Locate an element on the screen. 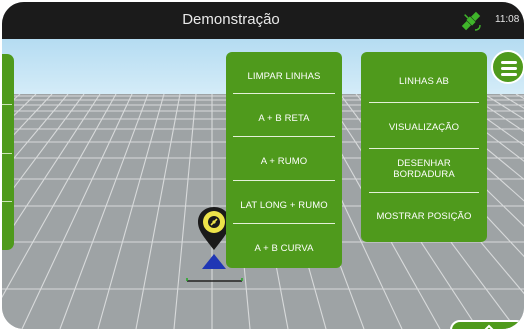  expand-panel-button is located at coordinates (487, 324).